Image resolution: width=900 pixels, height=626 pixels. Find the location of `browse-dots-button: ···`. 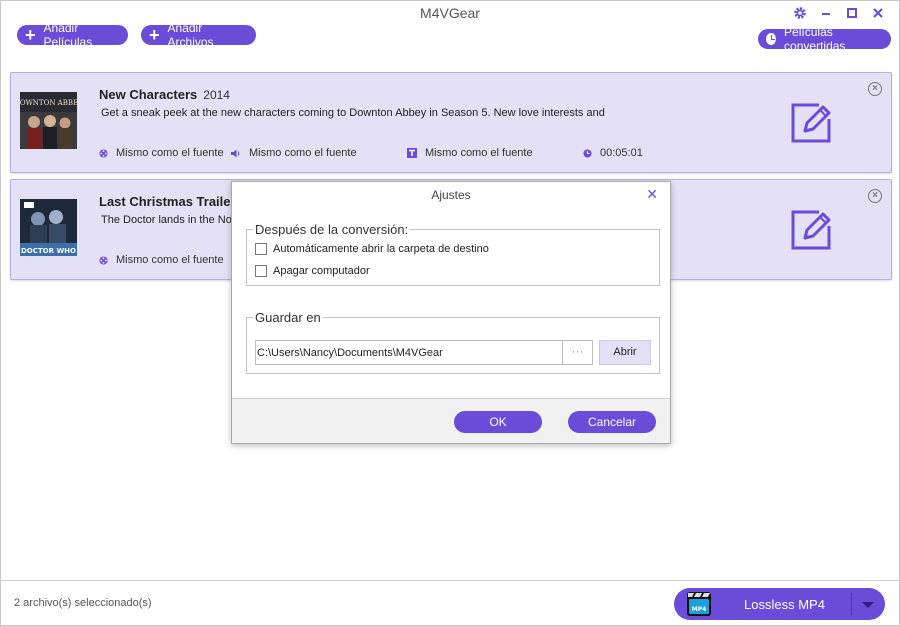

browse-dots-button: ··· is located at coordinates (578, 352).